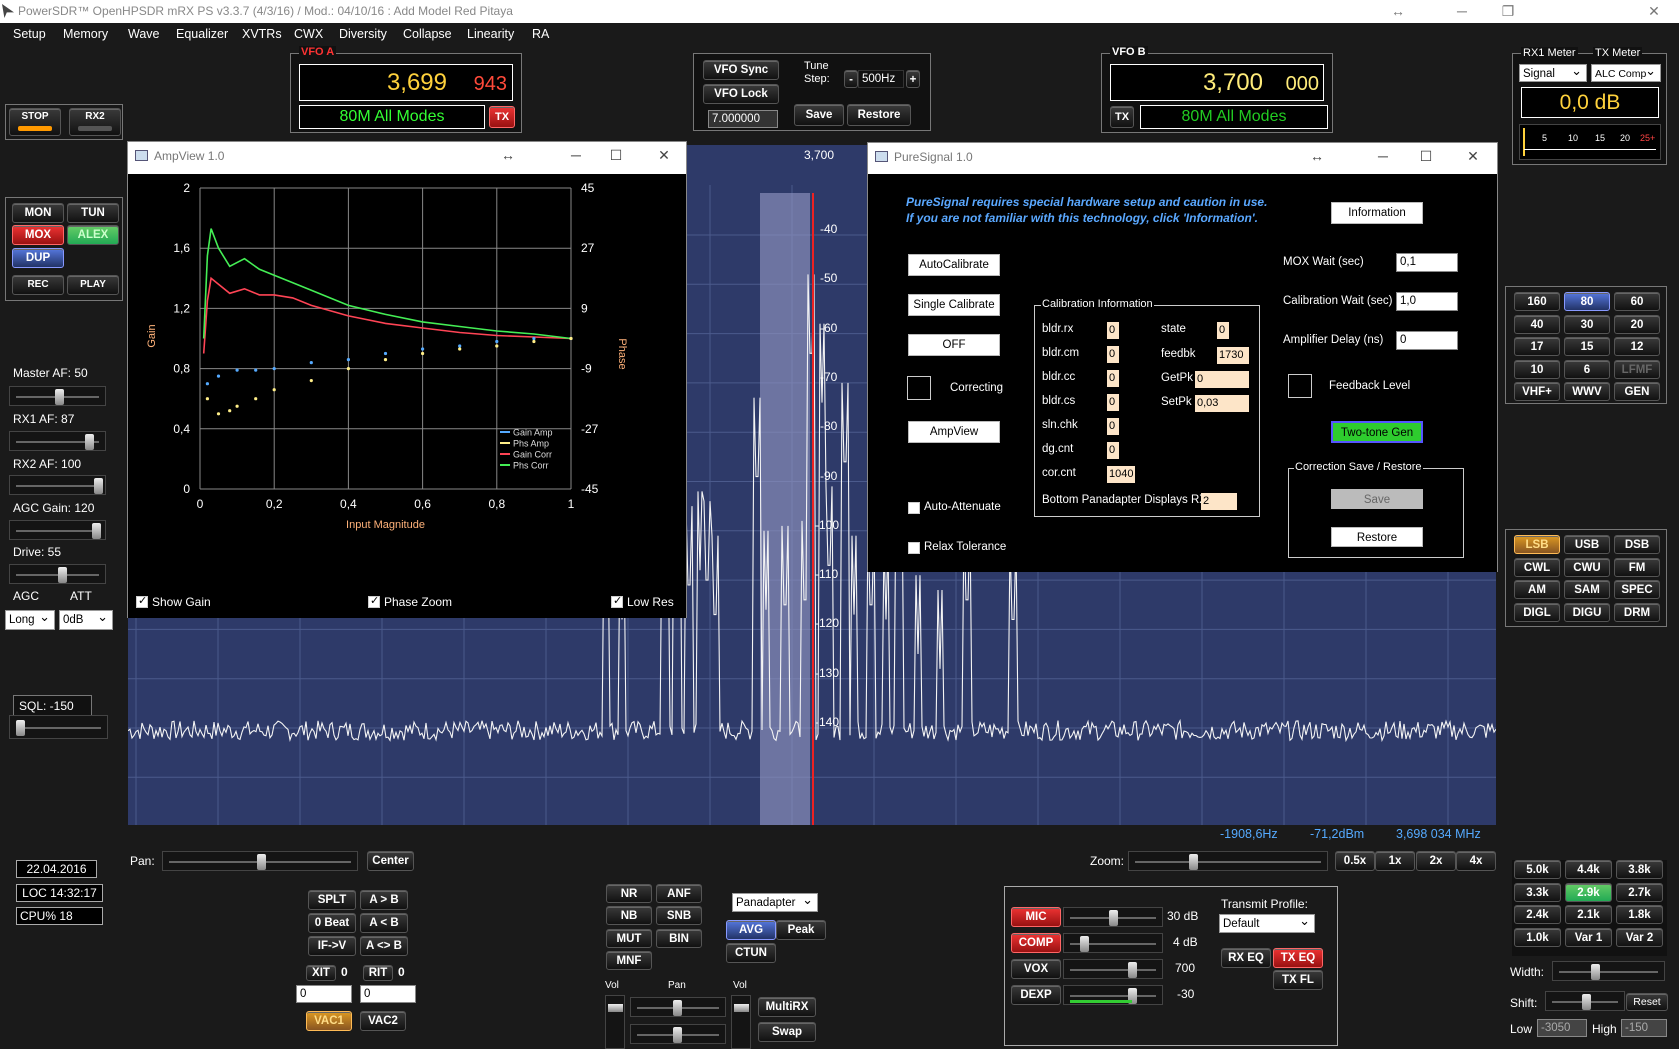 The height and width of the screenshot is (1049, 1679). I want to click on vol-vslider, so click(615, 1022).